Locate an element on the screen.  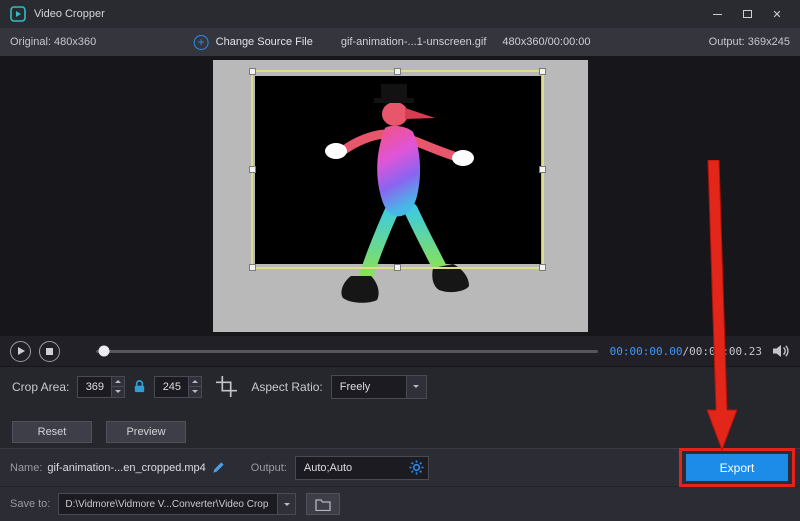
crop-height-input: 245 is located at coordinates (178, 386).